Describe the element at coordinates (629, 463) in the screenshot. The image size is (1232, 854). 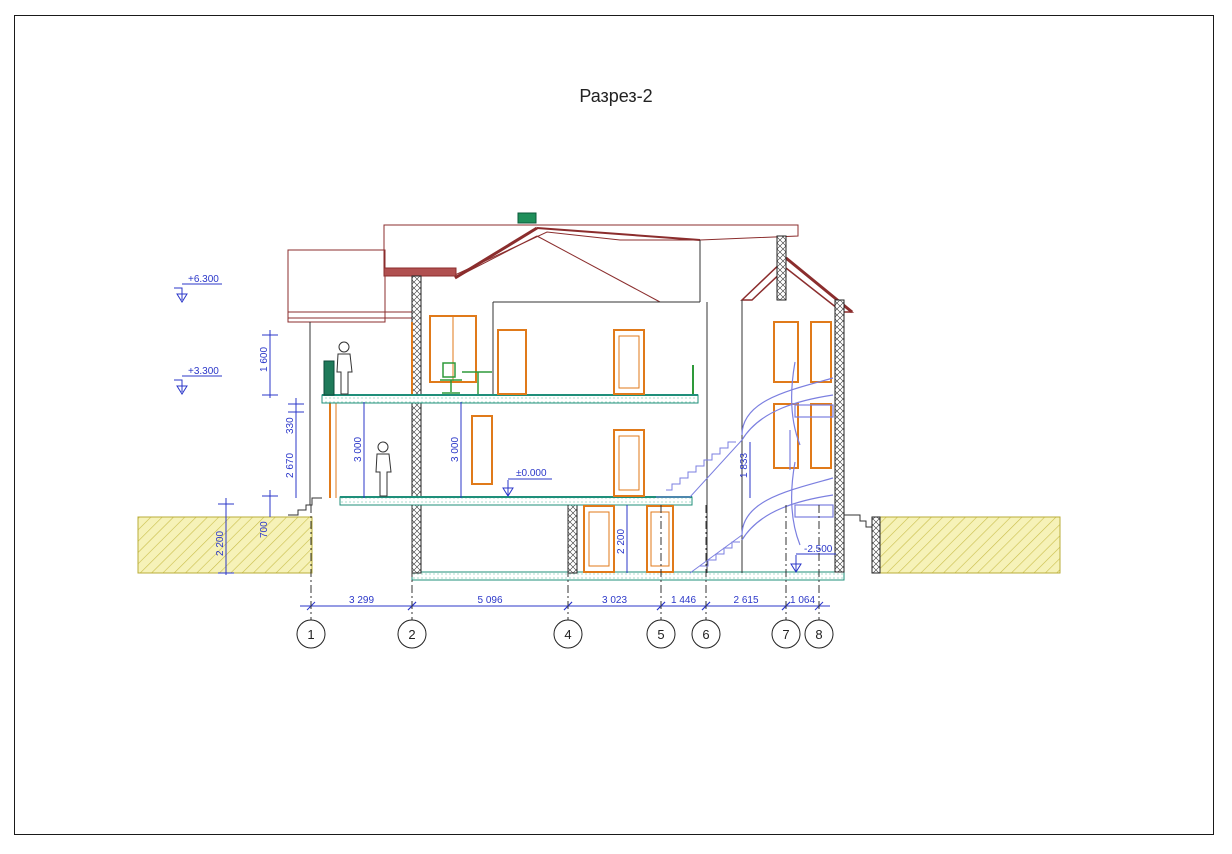
I see `door-lower-right` at that location.